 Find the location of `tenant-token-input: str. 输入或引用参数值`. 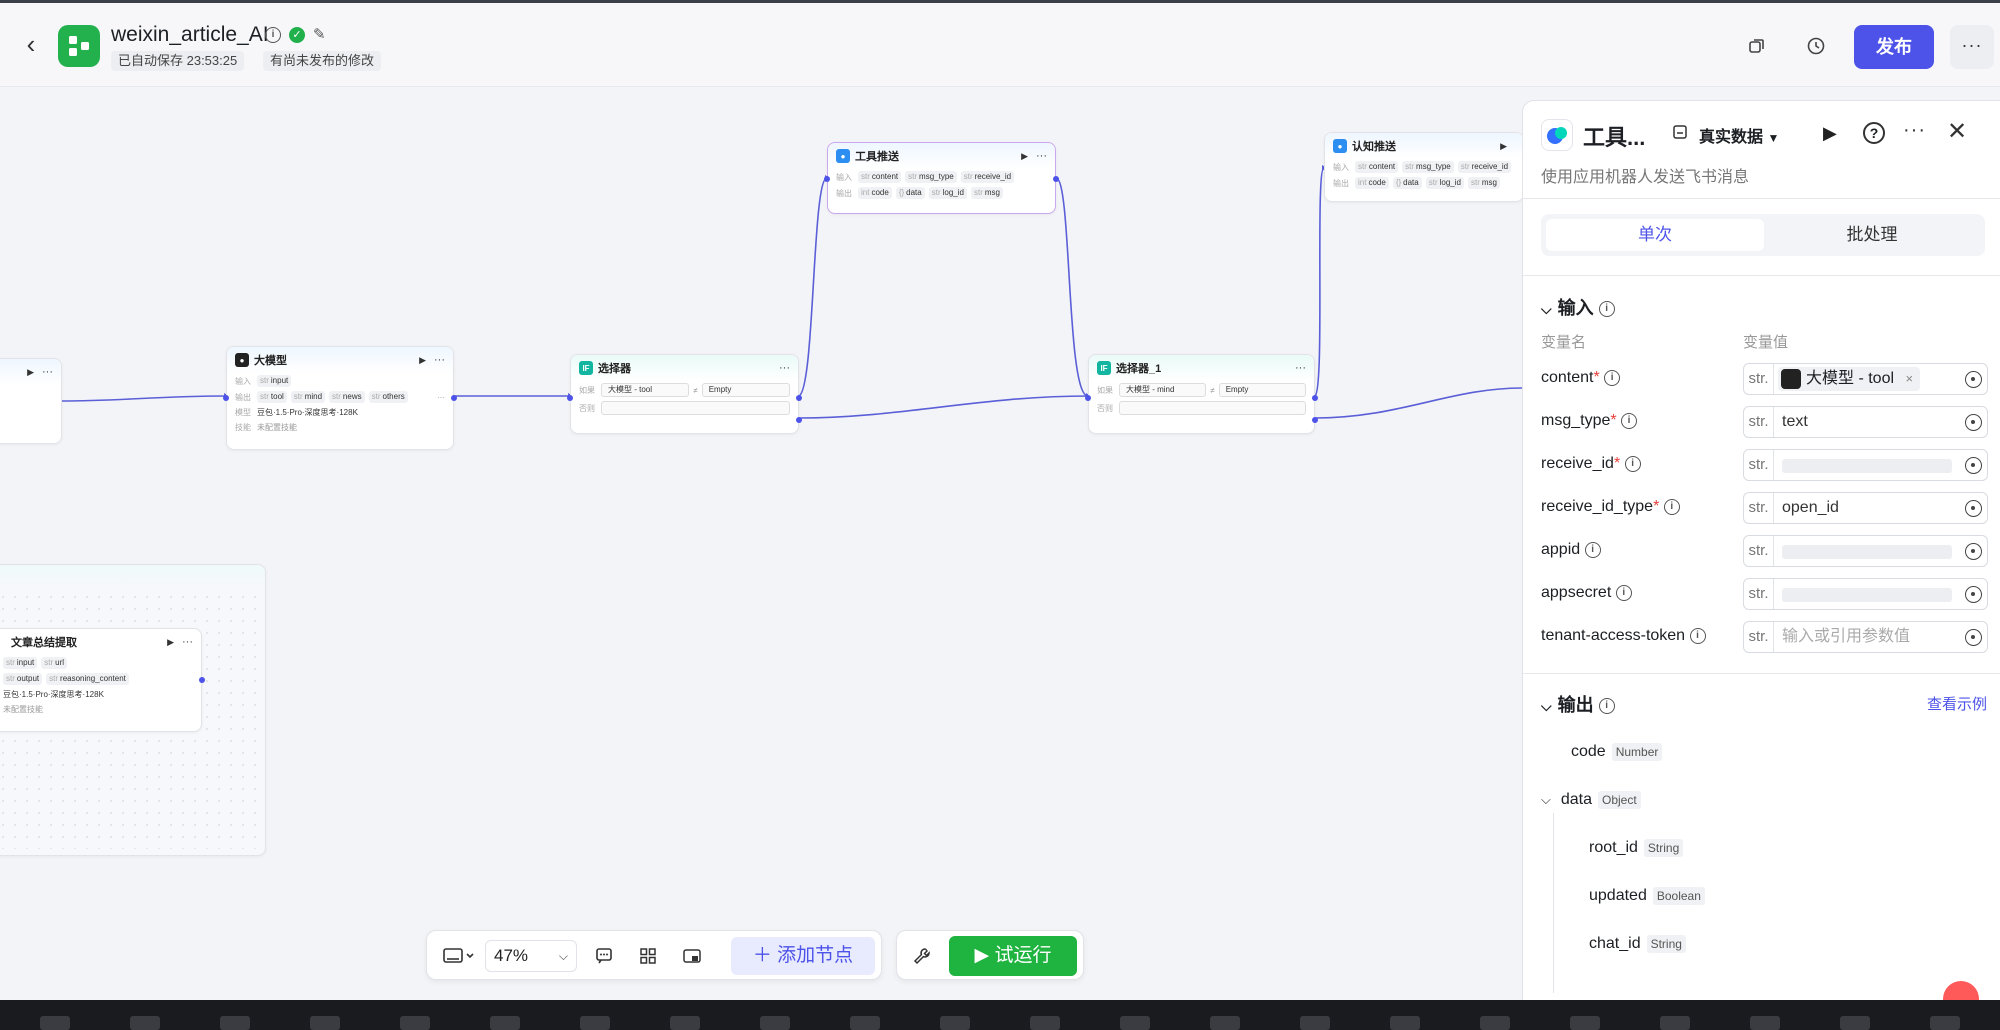

tenant-token-input: str. 输入或引用参数值 is located at coordinates (1865, 637).